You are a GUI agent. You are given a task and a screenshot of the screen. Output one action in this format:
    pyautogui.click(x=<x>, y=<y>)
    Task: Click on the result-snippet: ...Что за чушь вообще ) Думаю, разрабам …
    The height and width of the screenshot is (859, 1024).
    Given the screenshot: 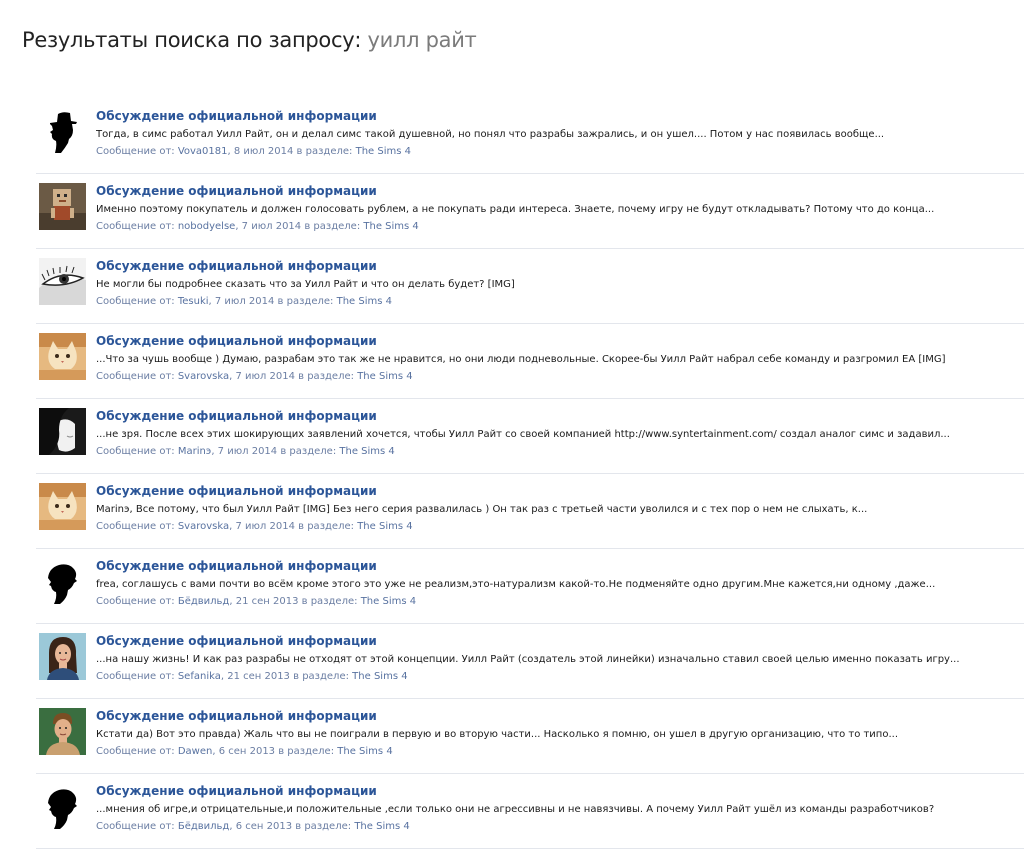 What is the action you would take?
    pyautogui.click(x=521, y=359)
    